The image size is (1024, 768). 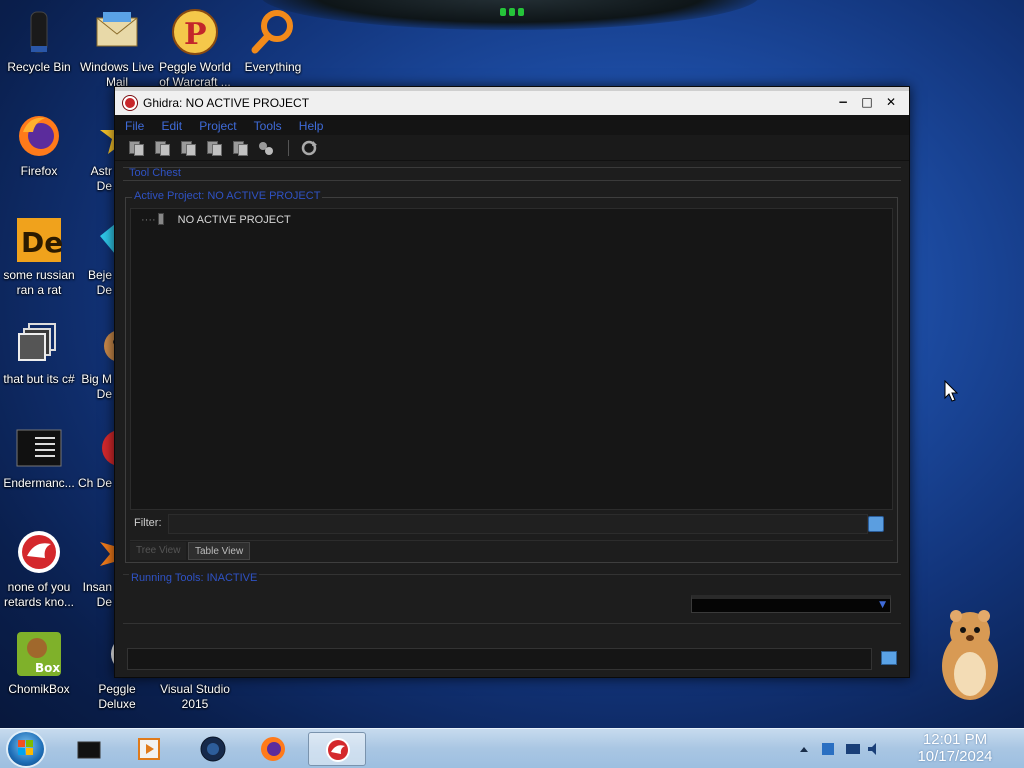 What do you see at coordinates (117, 696) in the screenshot?
I see `desktop-icon-label: Peggle Deluxe` at bounding box center [117, 696].